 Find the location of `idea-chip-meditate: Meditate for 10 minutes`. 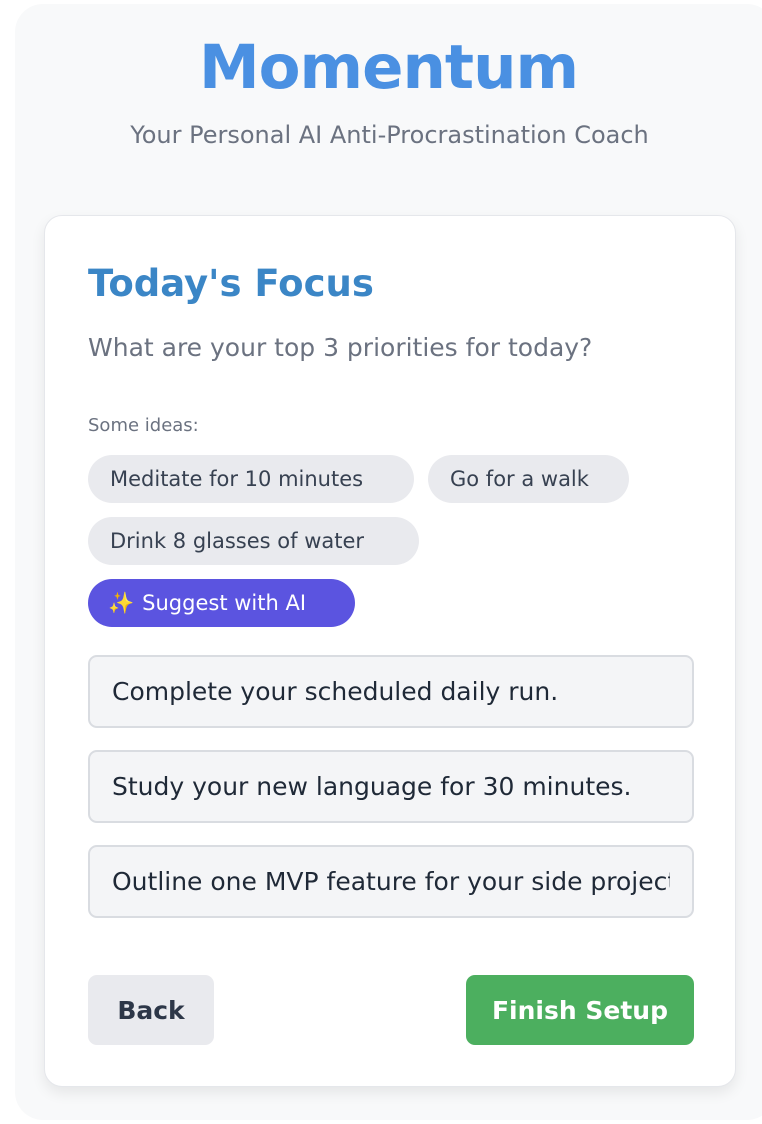

idea-chip-meditate: Meditate for 10 minutes is located at coordinates (251, 479).